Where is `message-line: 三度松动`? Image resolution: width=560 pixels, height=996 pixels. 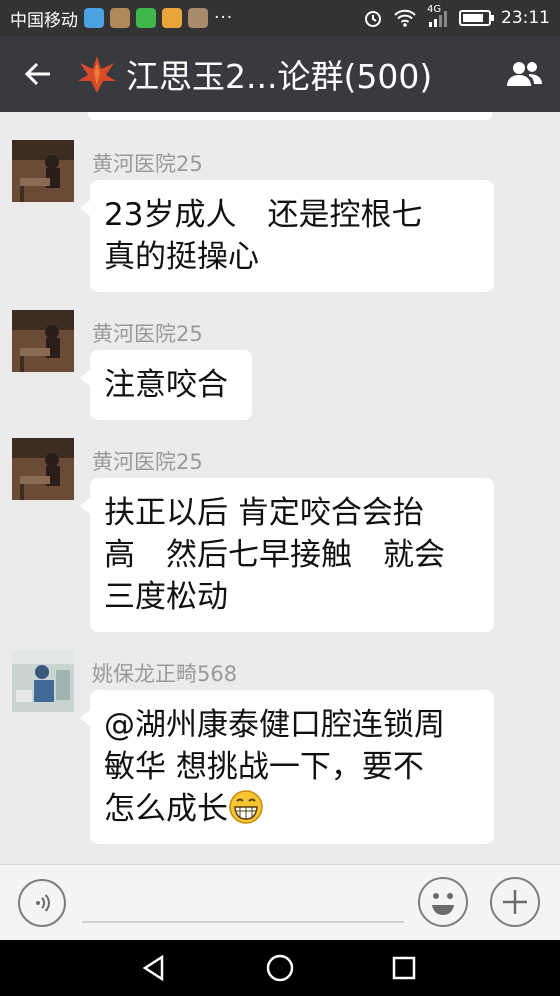 message-line: 三度松动 is located at coordinates (166, 597).